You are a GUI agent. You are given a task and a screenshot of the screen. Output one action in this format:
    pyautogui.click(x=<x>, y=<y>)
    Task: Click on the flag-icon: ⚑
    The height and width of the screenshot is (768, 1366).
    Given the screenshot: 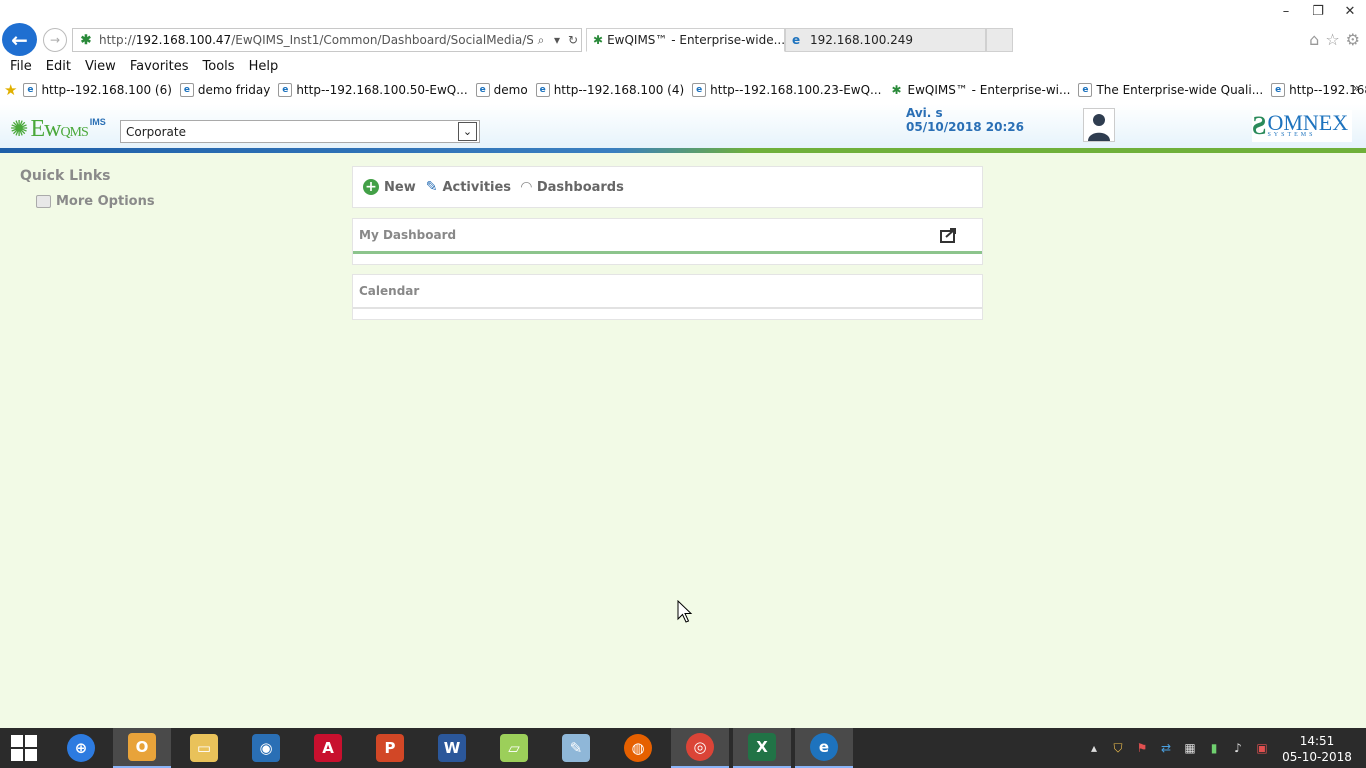 What is the action you would take?
    pyautogui.click(x=1142, y=748)
    